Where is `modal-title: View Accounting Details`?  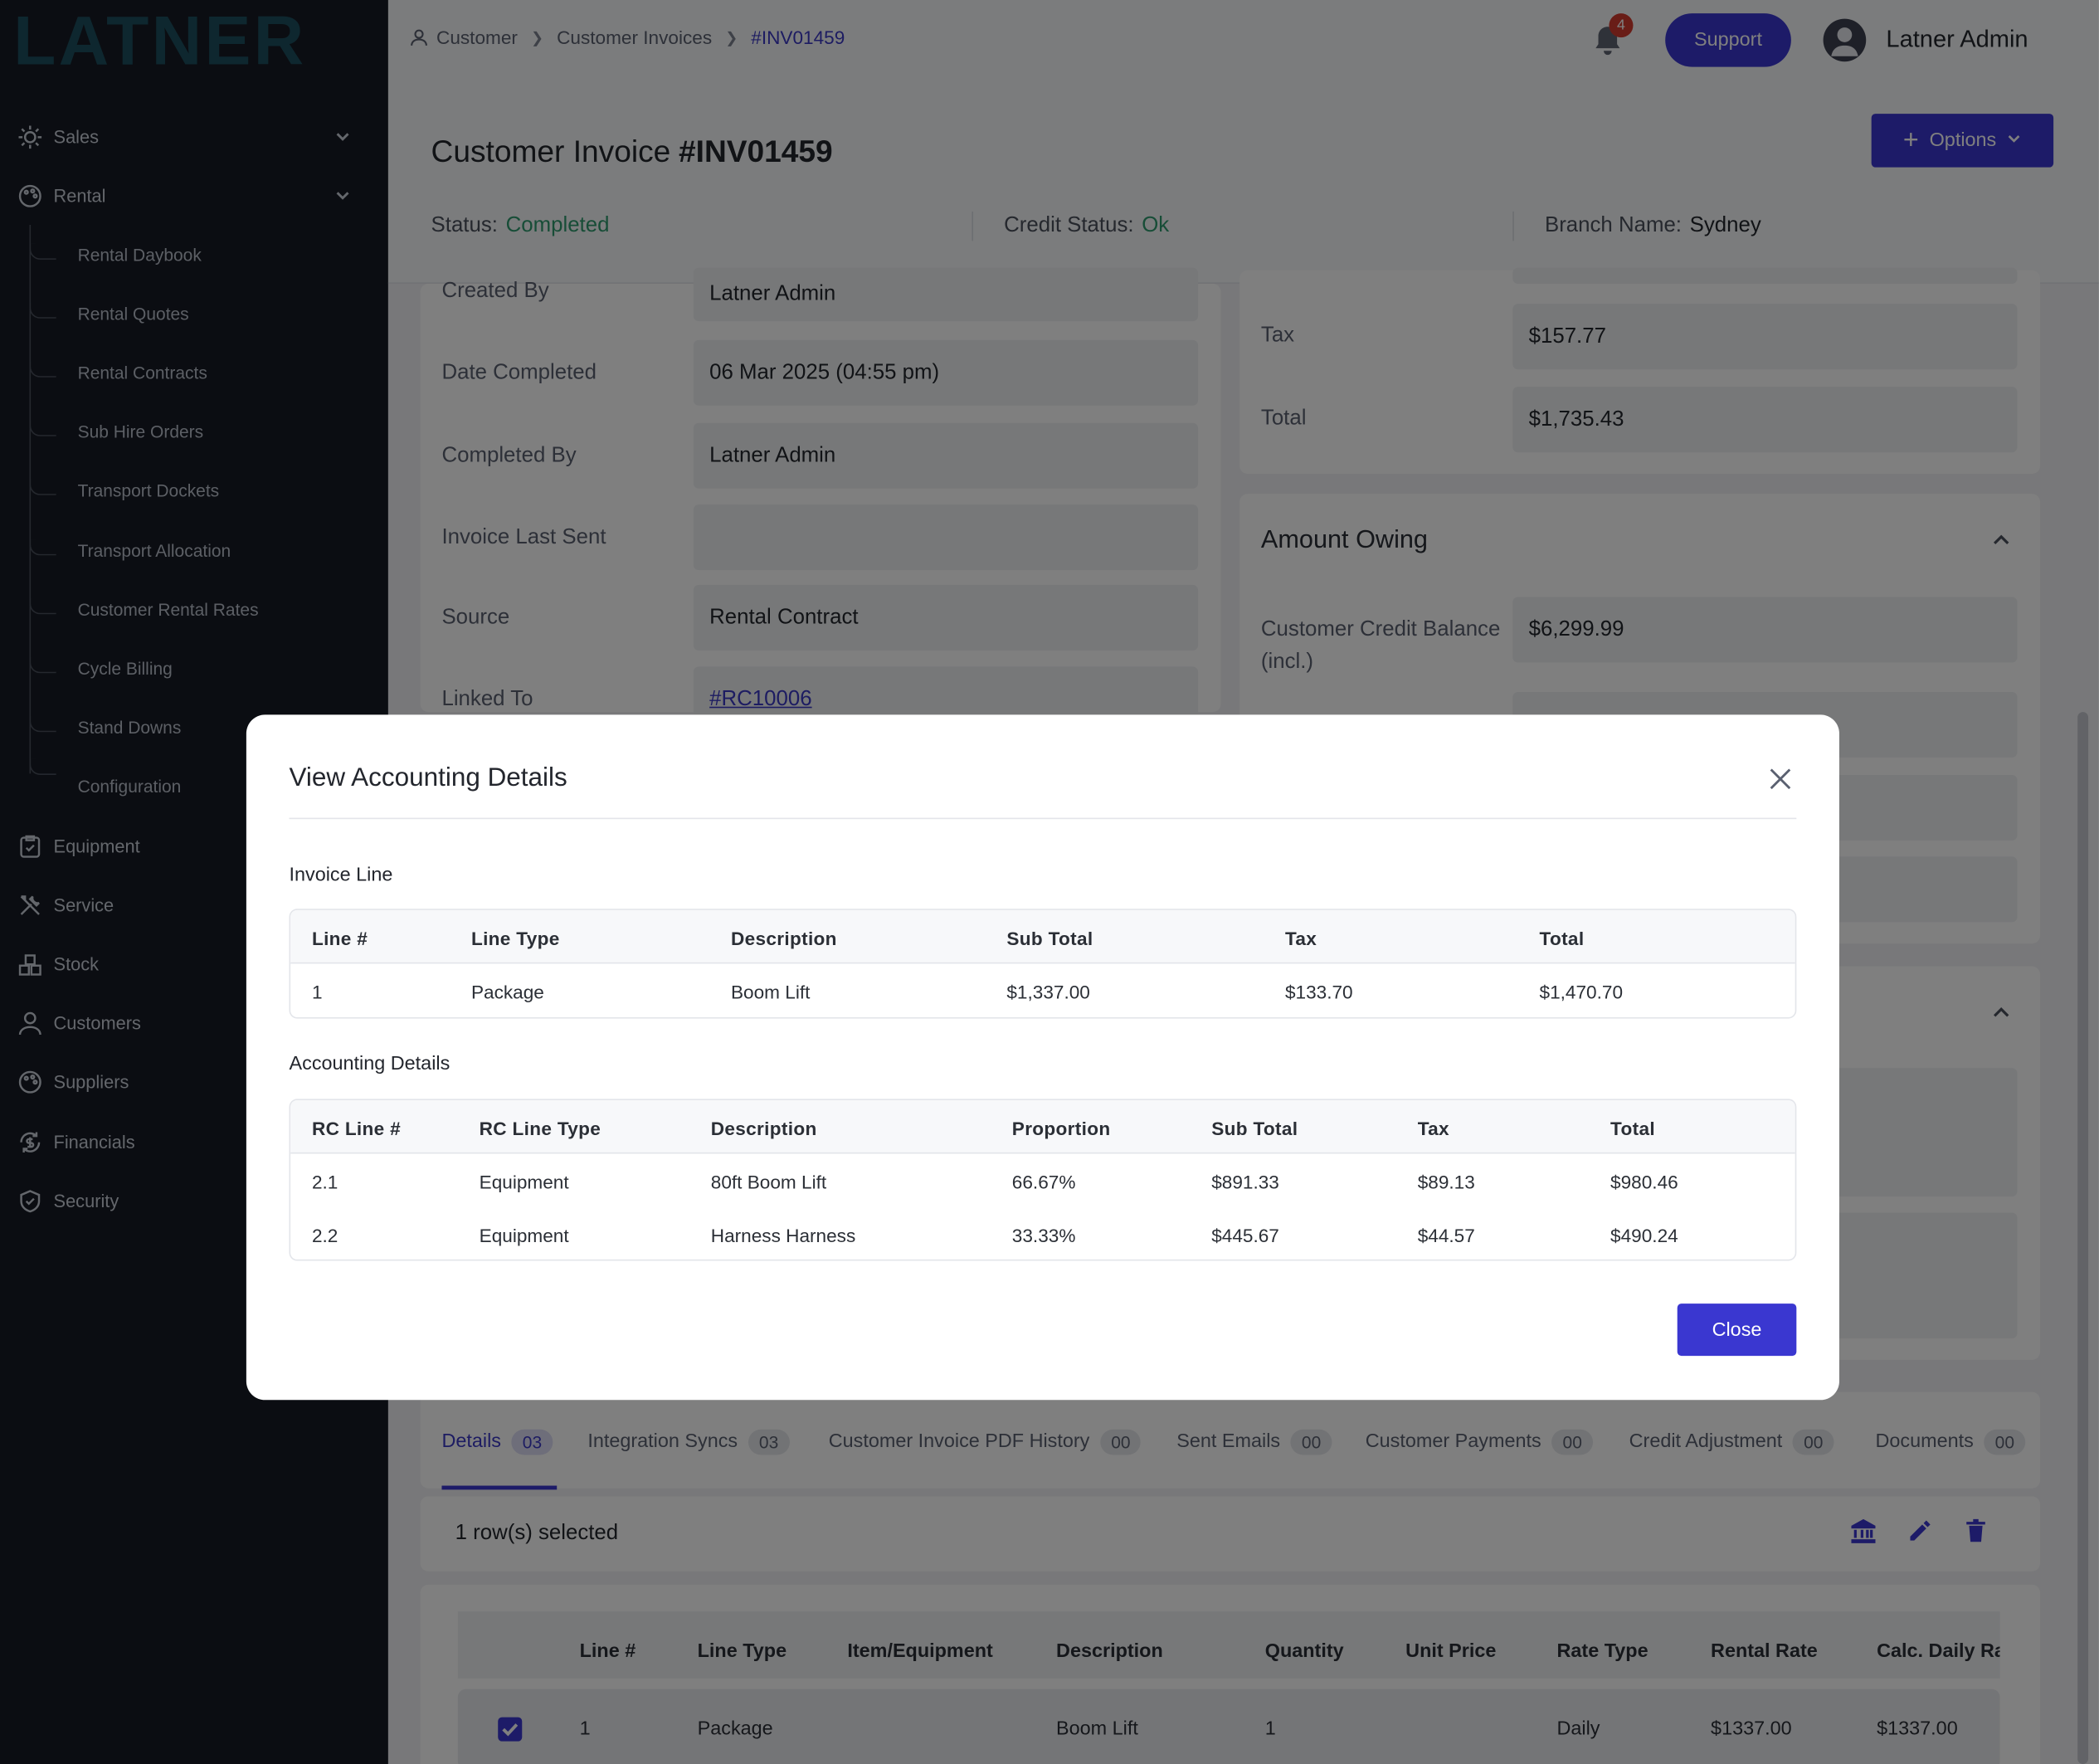 modal-title: View Accounting Details is located at coordinates (428, 777).